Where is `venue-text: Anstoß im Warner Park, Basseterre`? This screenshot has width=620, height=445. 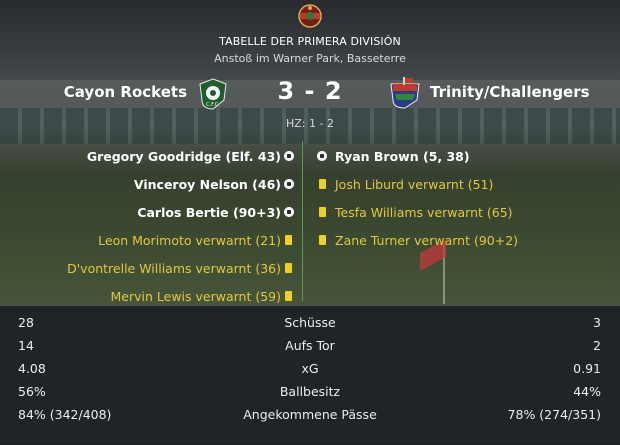 venue-text: Anstoß im Warner Park, Basseterre is located at coordinates (310, 58).